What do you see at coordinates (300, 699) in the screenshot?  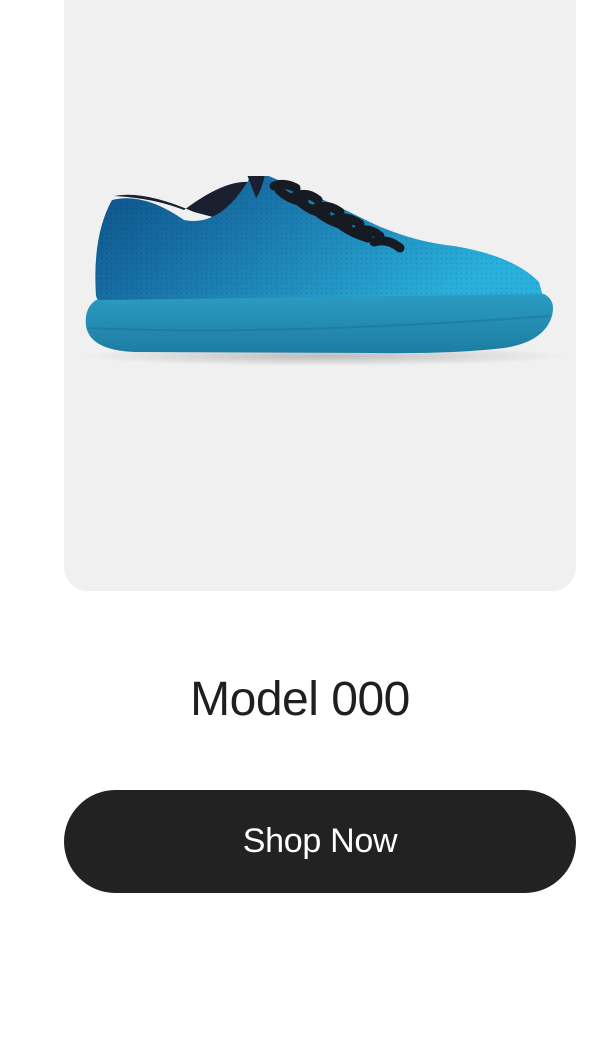 I see `product-title: Model 000` at bounding box center [300, 699].